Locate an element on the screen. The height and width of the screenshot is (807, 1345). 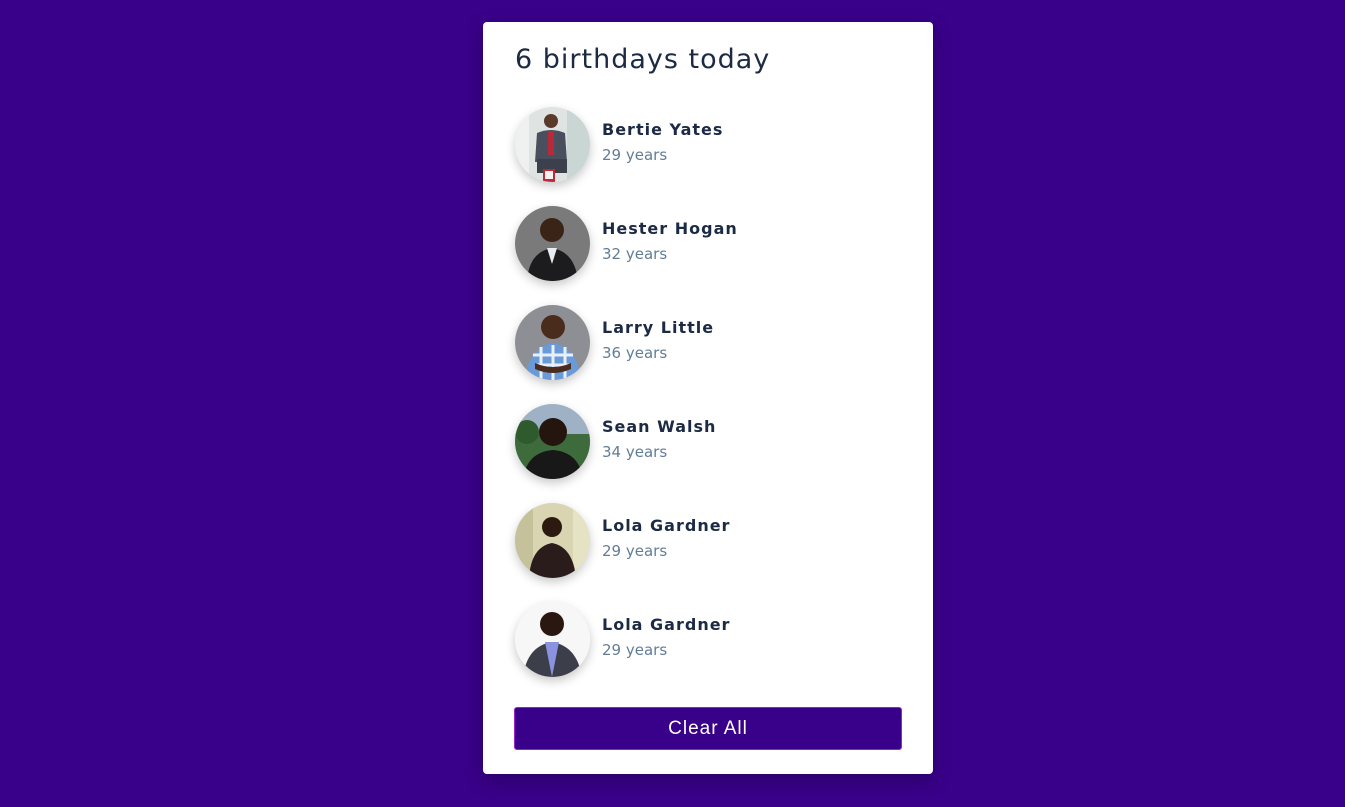
person-age: 32 years is located at coordinates (635, 253).